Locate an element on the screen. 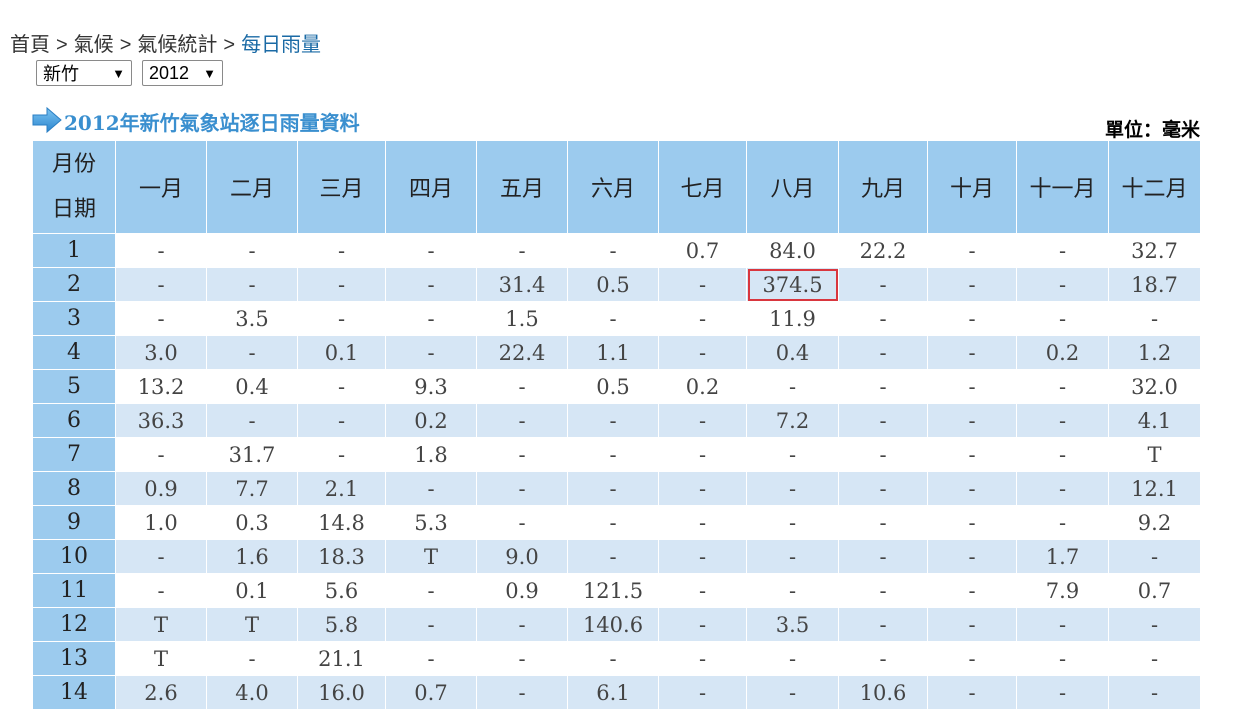 Image resolution: width=1247 pixels, height=710 pixels. rainfall-cell: 1.8 is located at coordinates (431, 454).